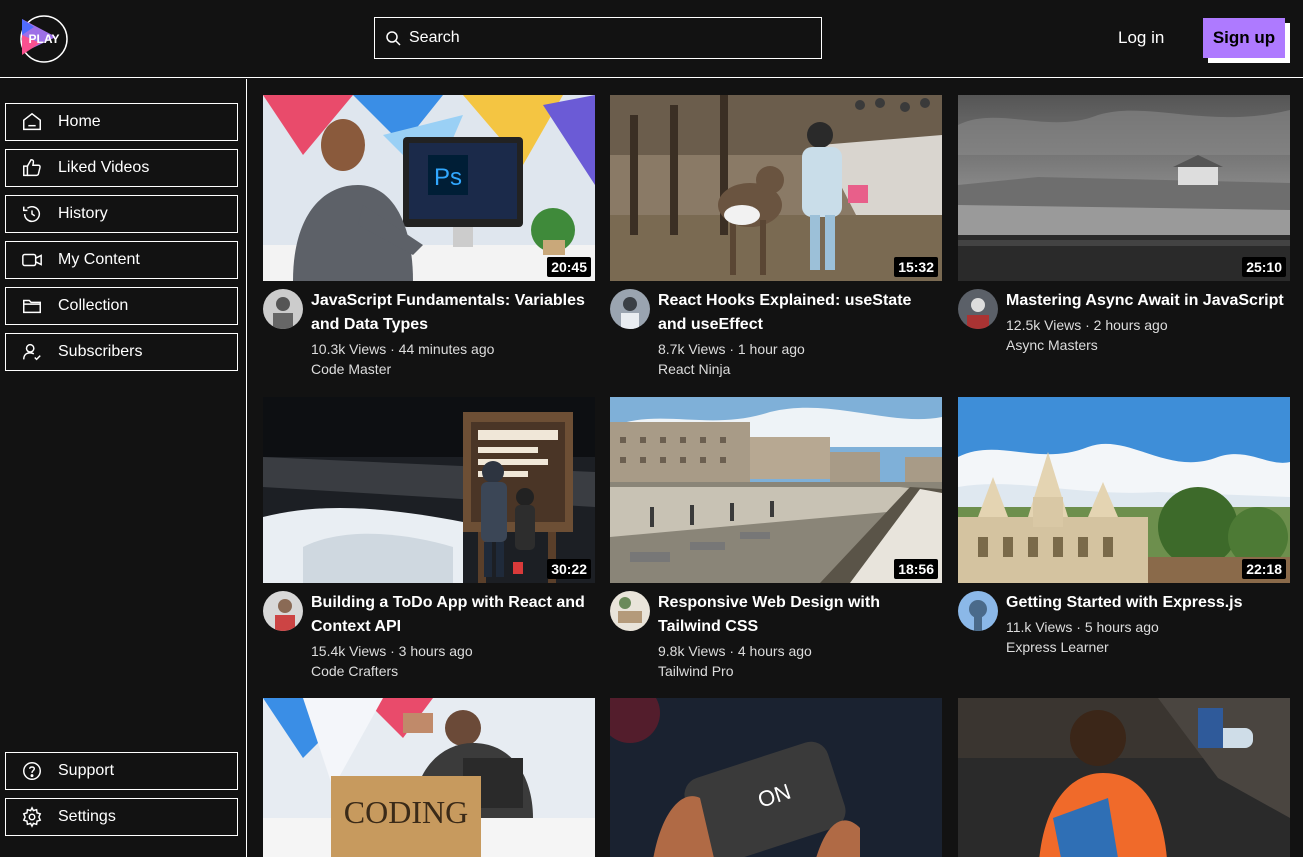 Image resolution: width=1303 pixels, height=857 pixels. I want to click on video-title: Getting Started with Express.js, so click(1124, 603).